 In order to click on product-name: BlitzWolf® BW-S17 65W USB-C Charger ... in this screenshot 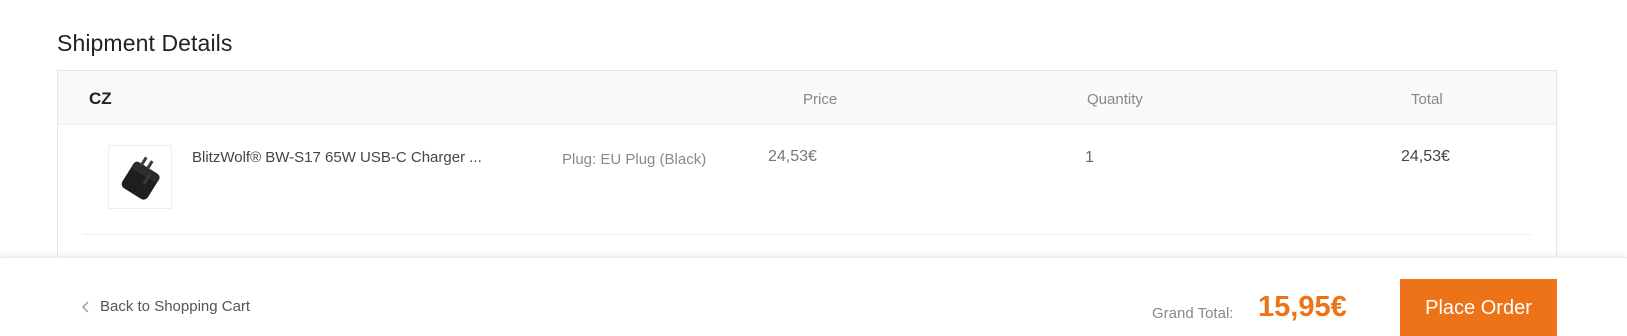, I will do `click(337, 157)`.